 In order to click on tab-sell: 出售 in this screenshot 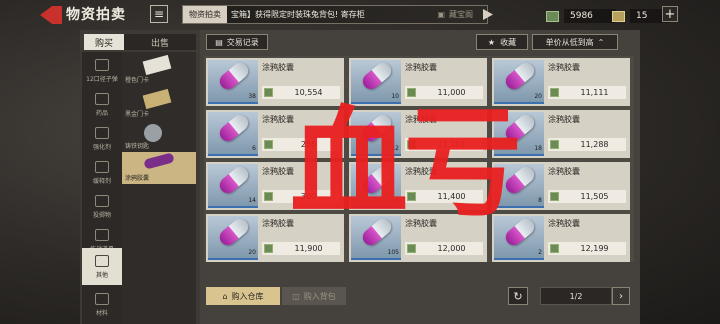, I will do `click(160, 42)`.